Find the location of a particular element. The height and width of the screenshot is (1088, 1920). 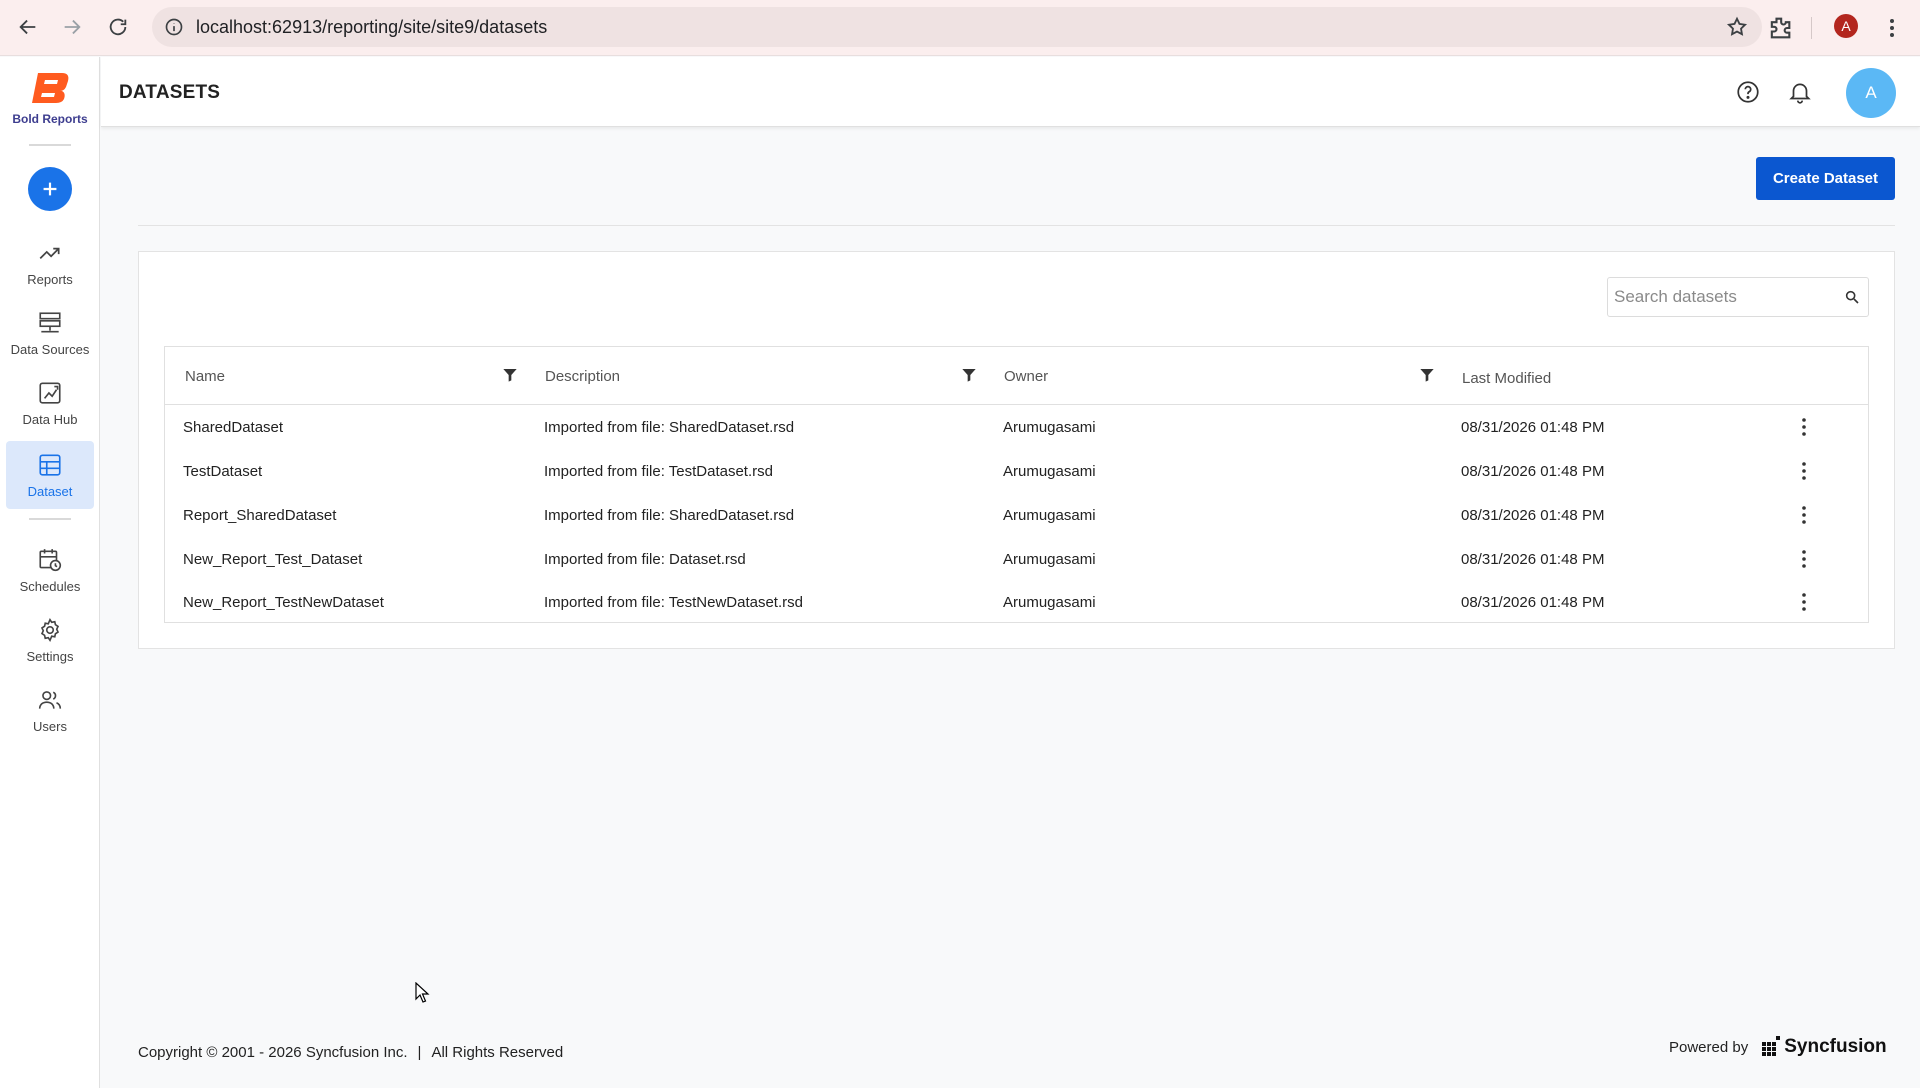

content-divider is located at coordinates (1016, 225).